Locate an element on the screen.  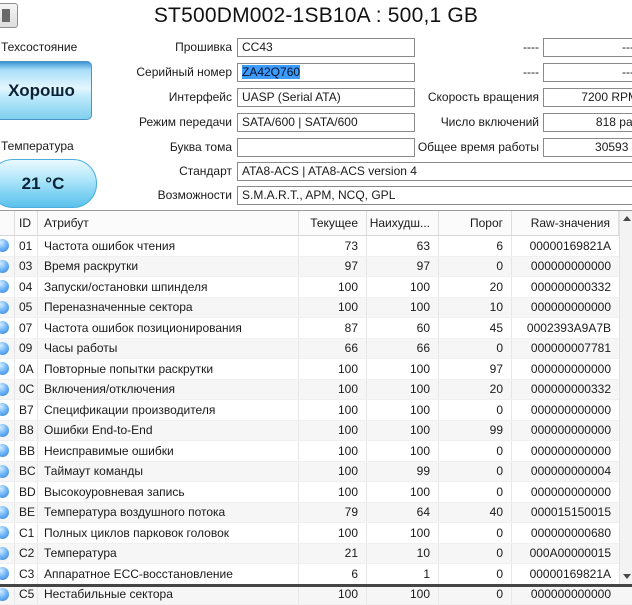
header-current: Текущее is located at coordinates (333, 223).